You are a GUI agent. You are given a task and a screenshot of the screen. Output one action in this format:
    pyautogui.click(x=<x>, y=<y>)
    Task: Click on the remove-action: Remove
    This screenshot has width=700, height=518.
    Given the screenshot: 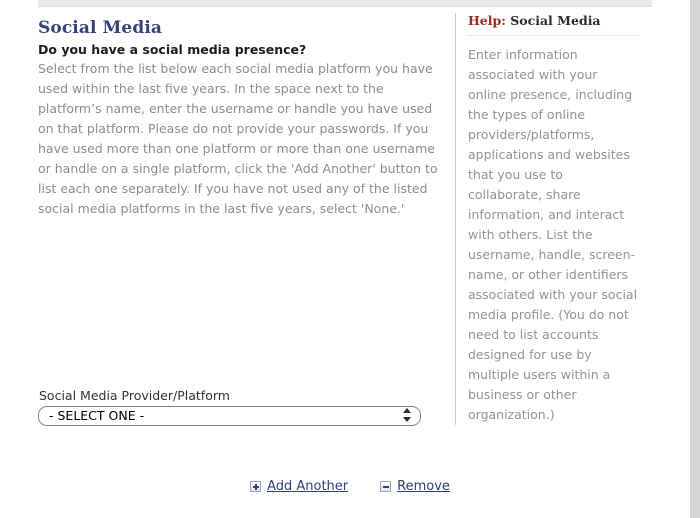 What is the action you would take?
    pyautogui.click(x=415, y=486)
    